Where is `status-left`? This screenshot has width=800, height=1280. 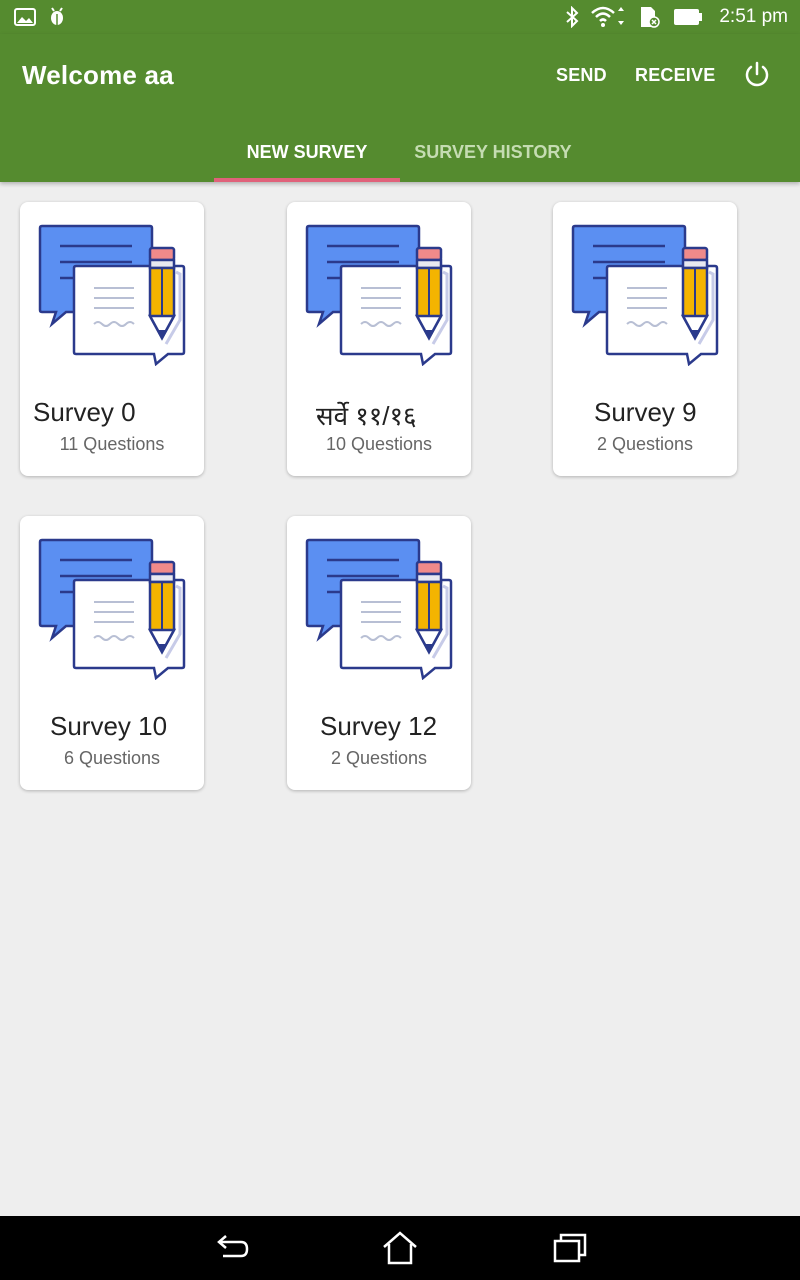 status-left is located at coordinates (40, 17).